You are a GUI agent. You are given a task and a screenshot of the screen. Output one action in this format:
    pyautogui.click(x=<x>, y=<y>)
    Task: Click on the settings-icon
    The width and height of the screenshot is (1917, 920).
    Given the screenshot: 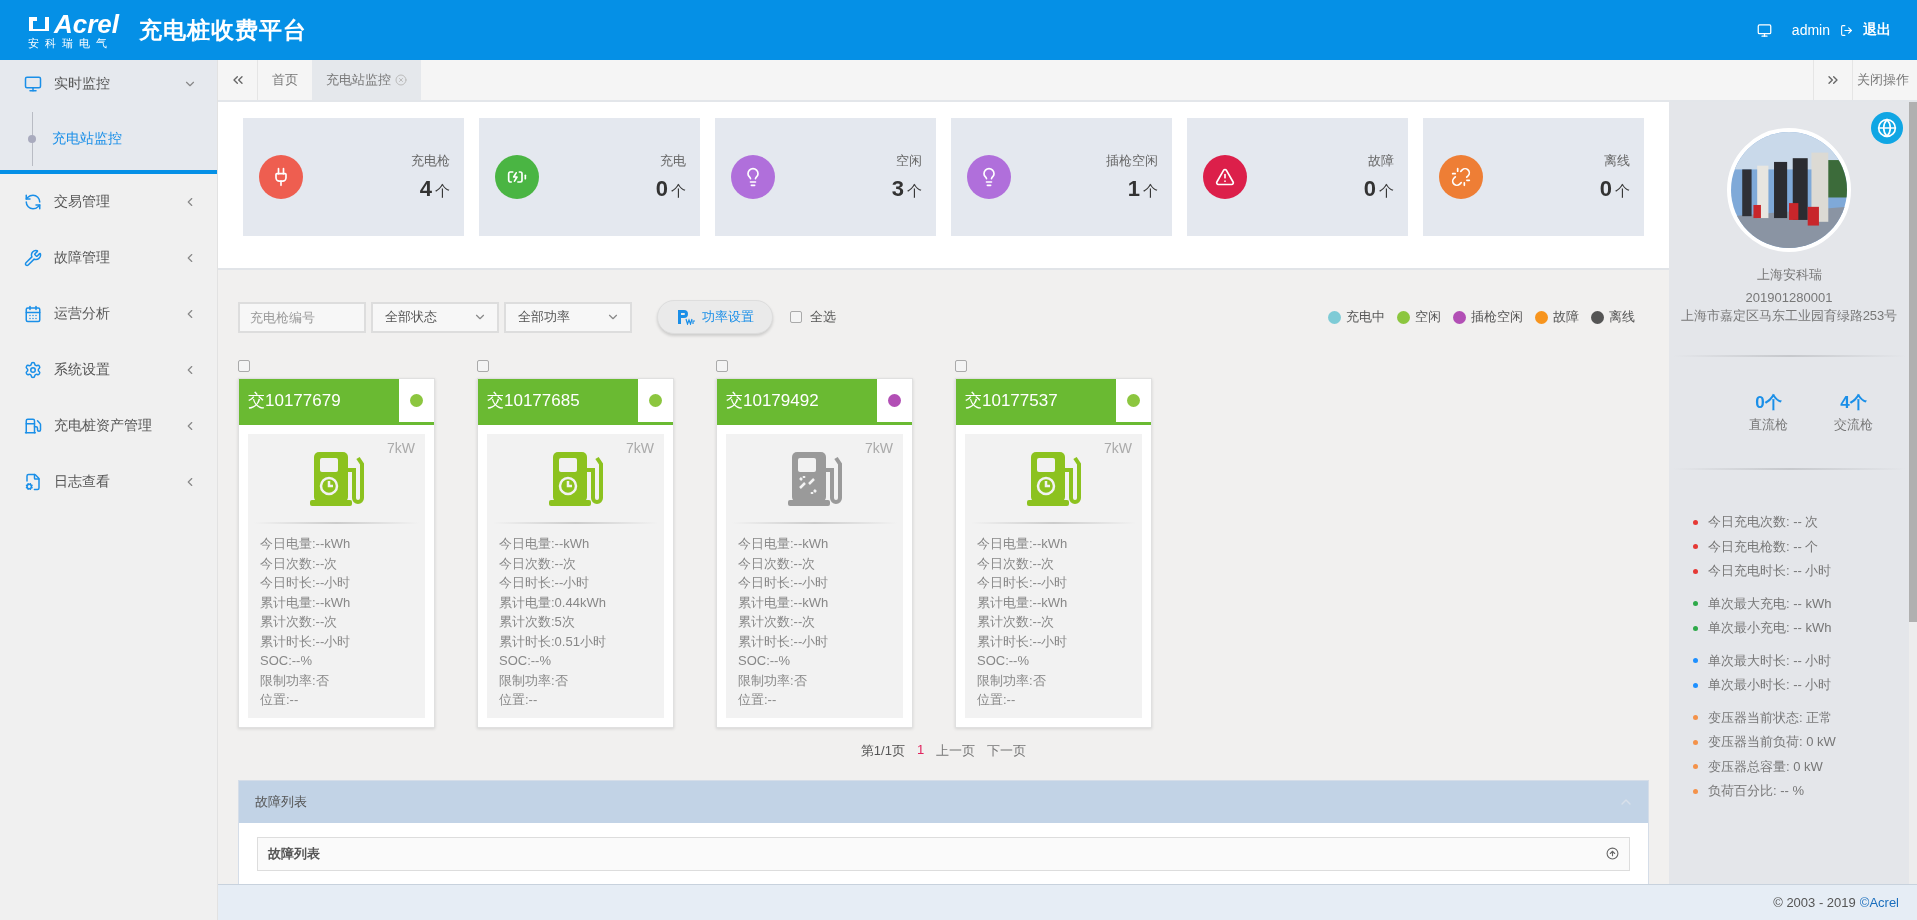 What is the action you would take?
    pyautogui.click(x=33, y=370)
    